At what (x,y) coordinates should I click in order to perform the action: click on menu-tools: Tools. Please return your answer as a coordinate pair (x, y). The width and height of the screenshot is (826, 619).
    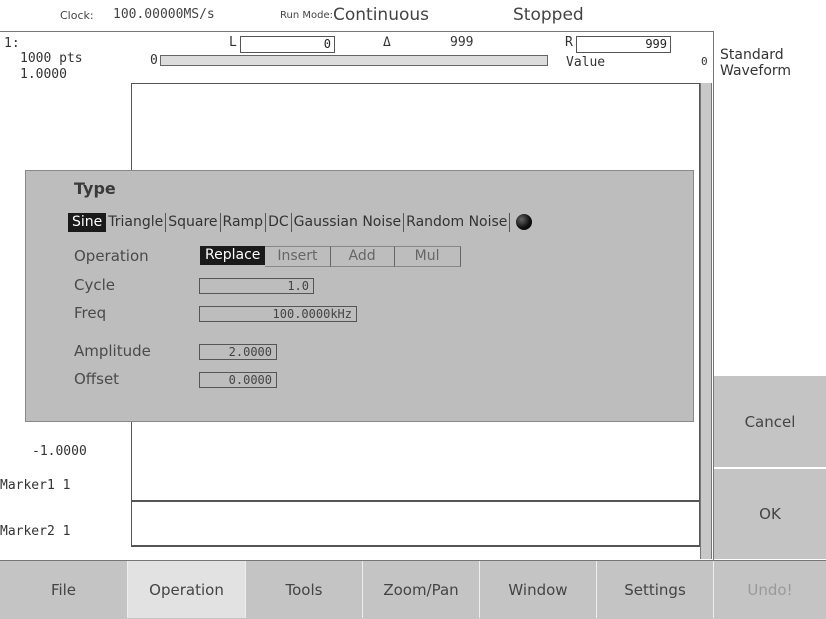
    Looking at the image, I should click on (304, 589).